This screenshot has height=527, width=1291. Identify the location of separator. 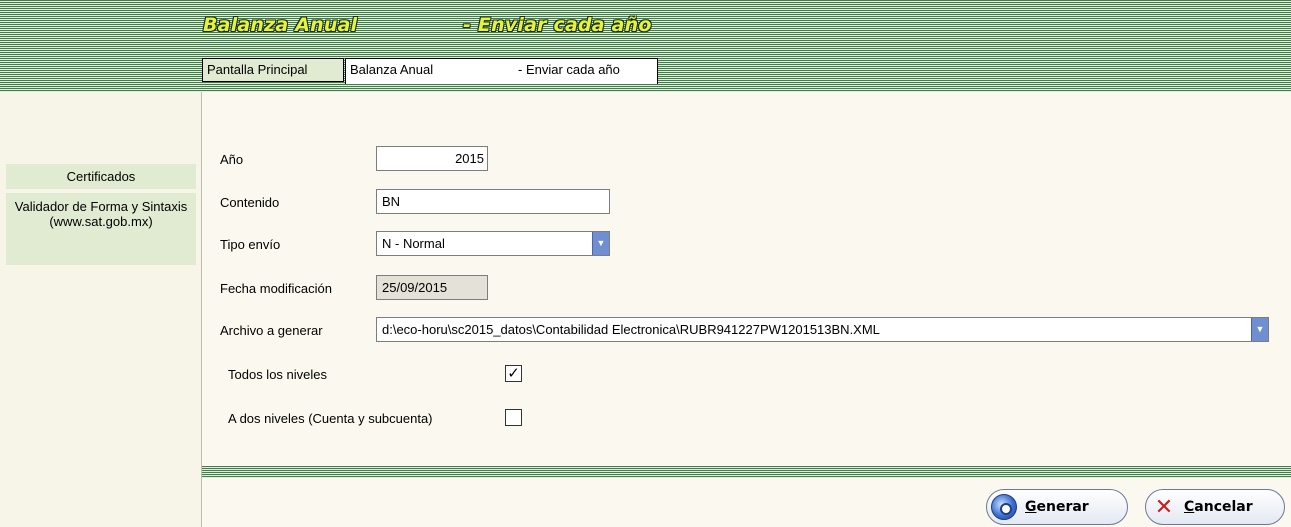
(746, 472).